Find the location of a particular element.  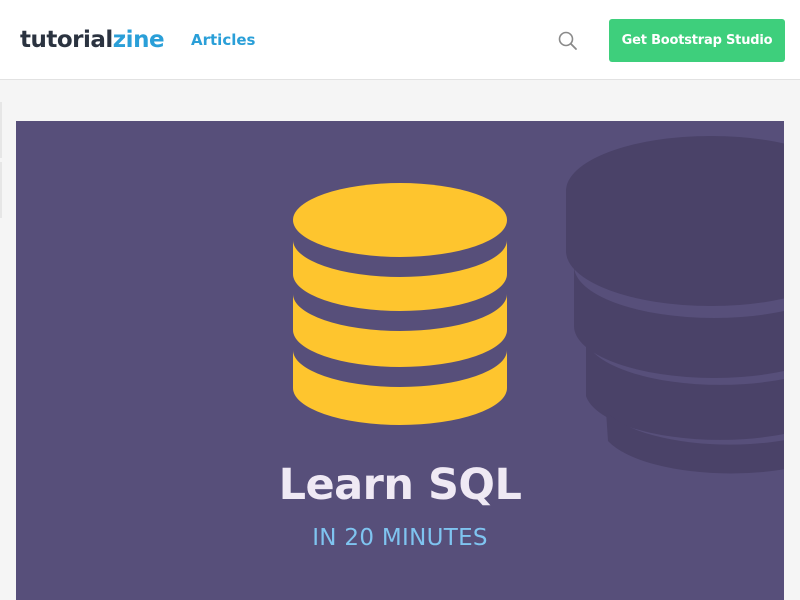

search-button is located at coordinates (568, 41).